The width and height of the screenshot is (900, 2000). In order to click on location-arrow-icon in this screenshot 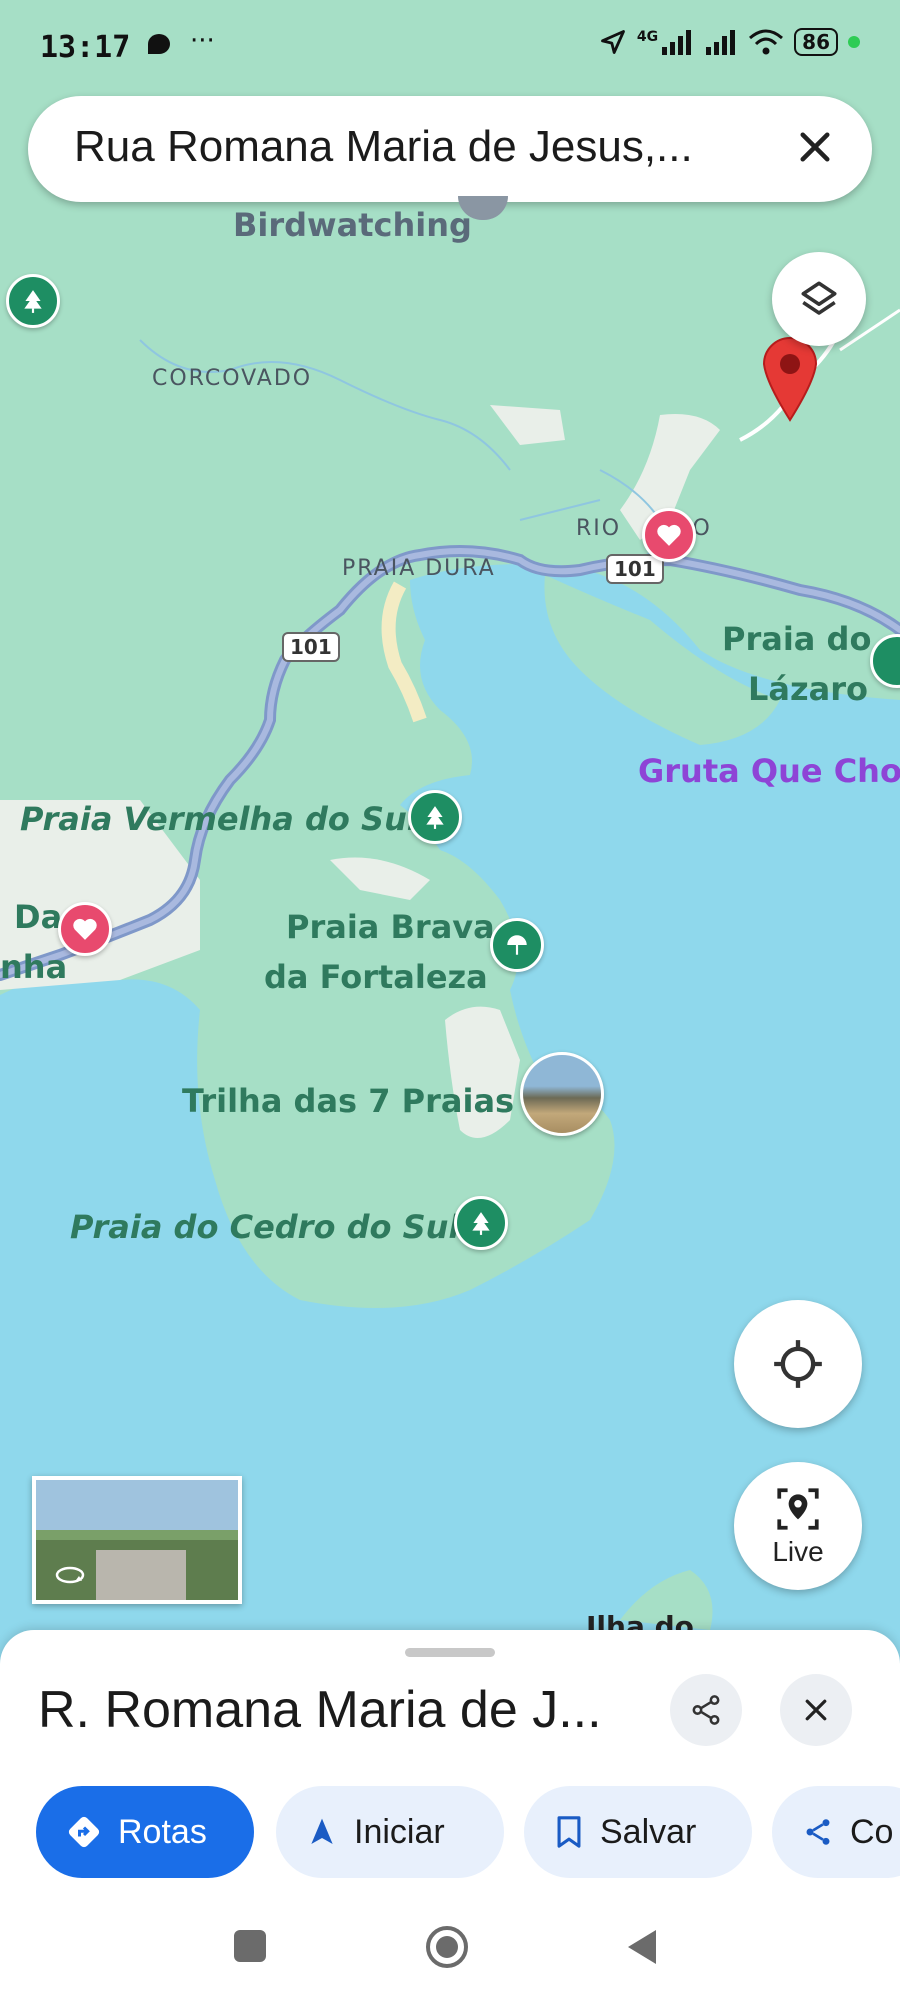, I will do `click(613, 42)`.